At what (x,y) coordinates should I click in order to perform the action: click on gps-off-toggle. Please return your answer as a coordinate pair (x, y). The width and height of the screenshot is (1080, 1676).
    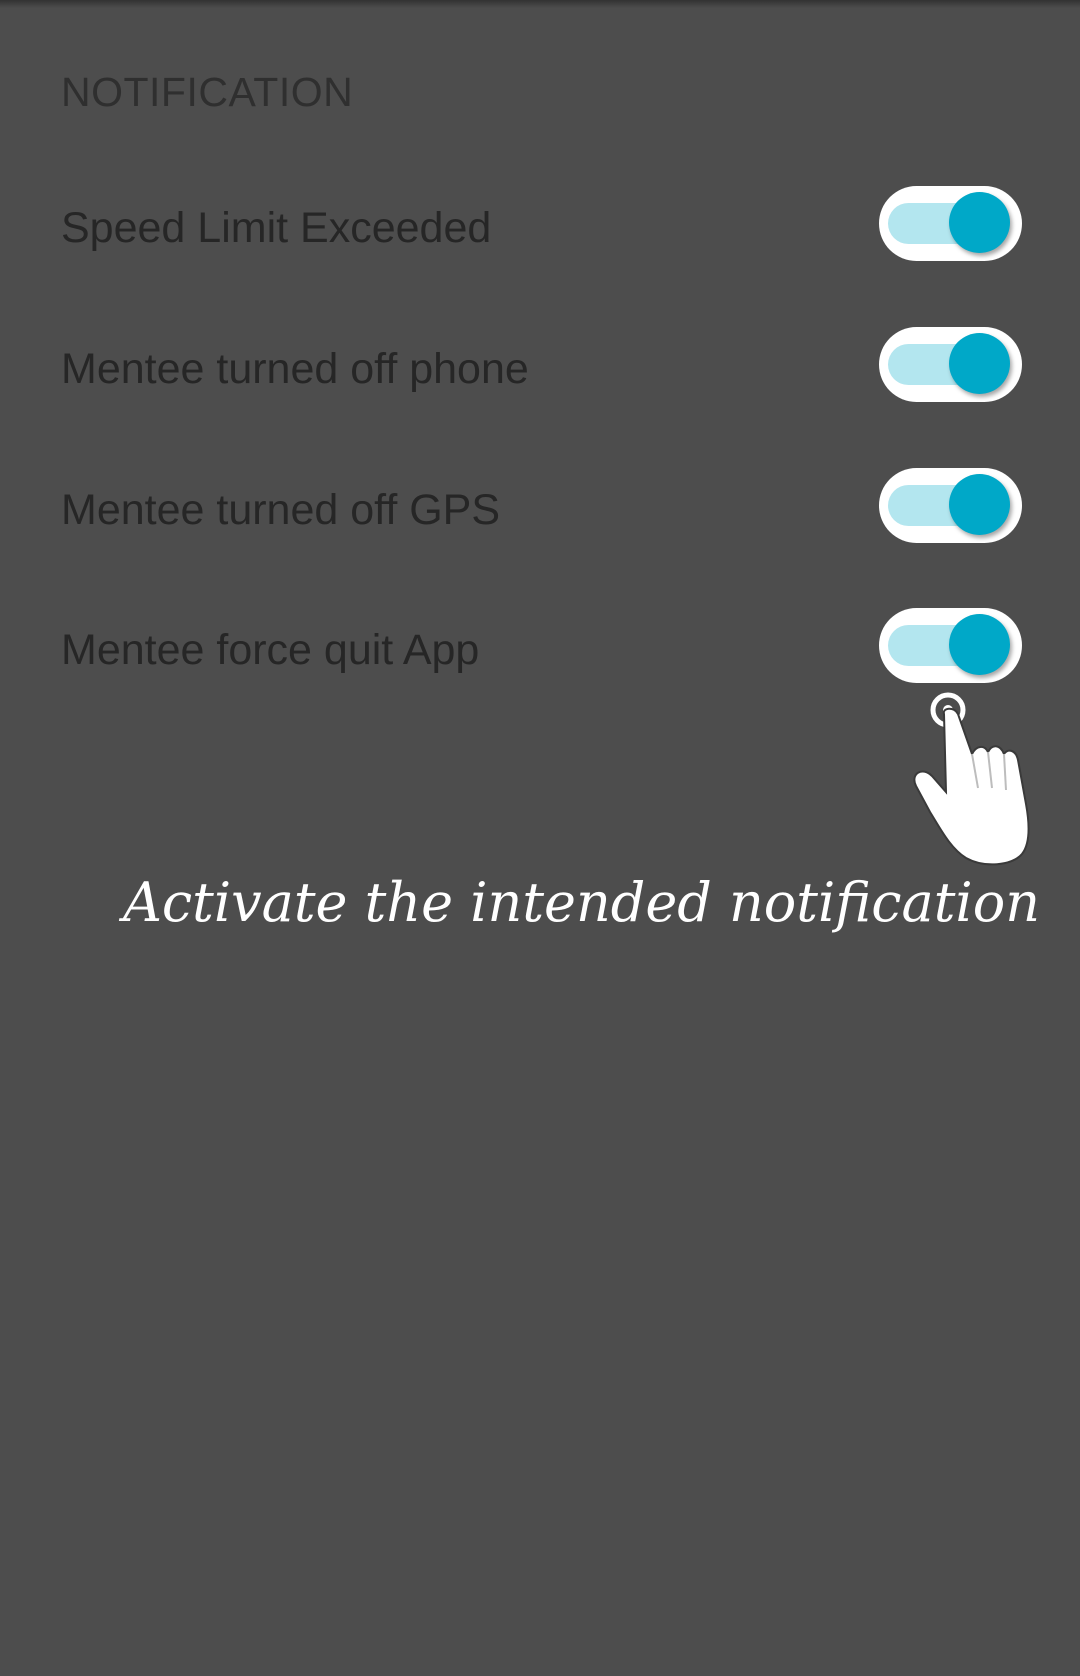
    Looking at the image, I should click on (950, 505).